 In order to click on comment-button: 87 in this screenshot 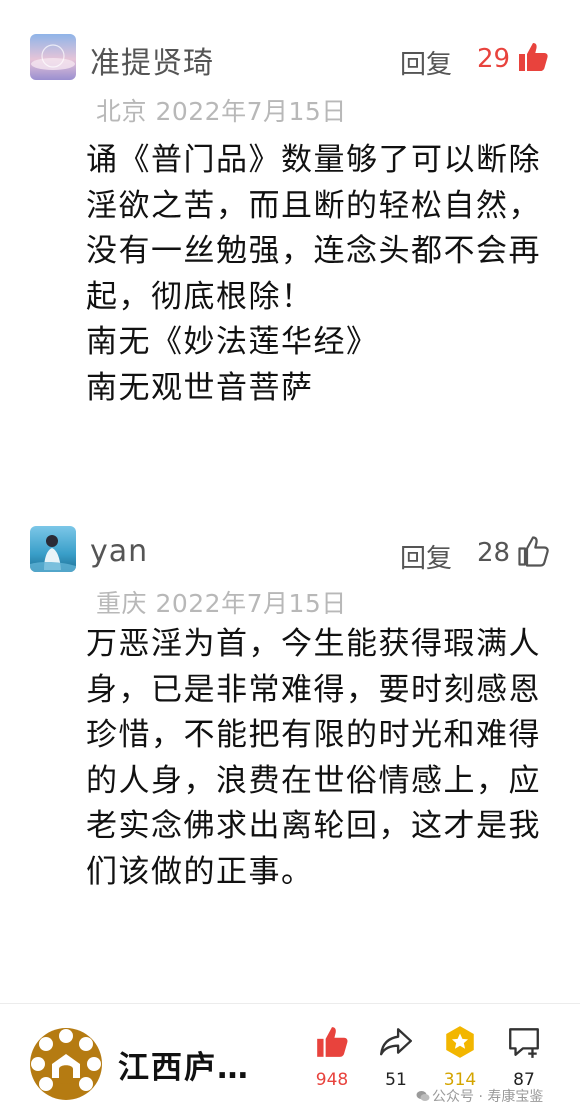, I will do `click(524, 1049)`.